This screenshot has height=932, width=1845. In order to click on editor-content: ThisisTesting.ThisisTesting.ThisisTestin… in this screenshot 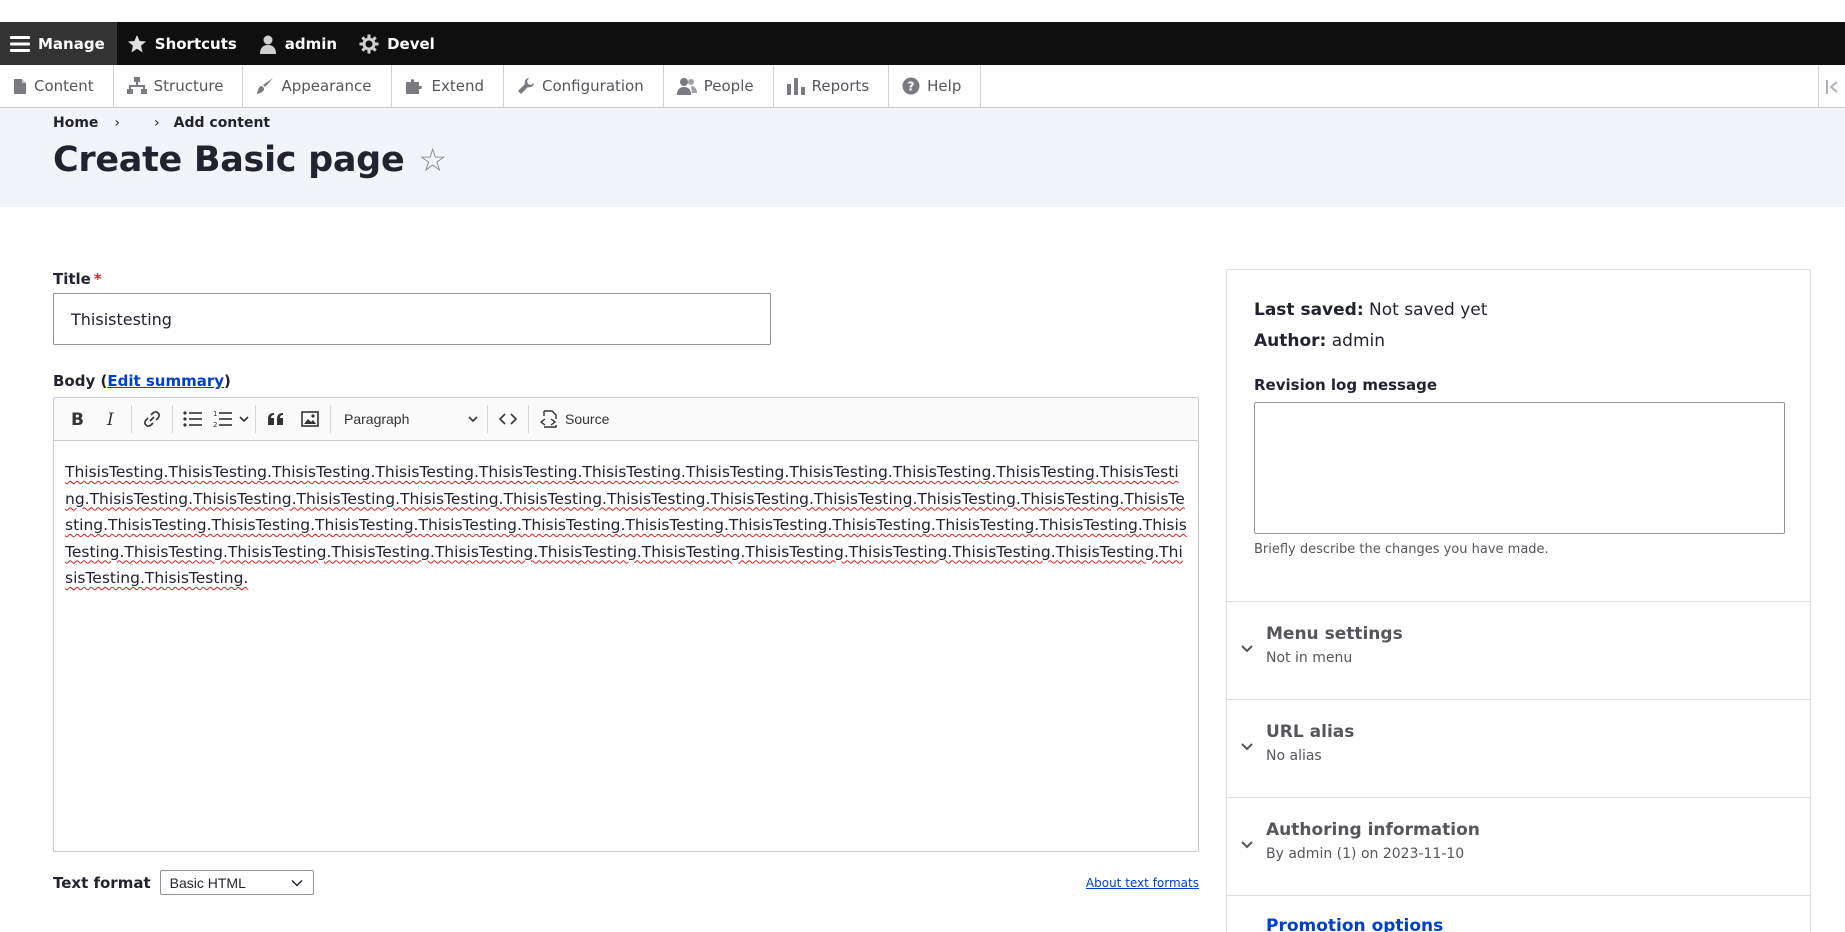, I will do `click(626, 525)`.